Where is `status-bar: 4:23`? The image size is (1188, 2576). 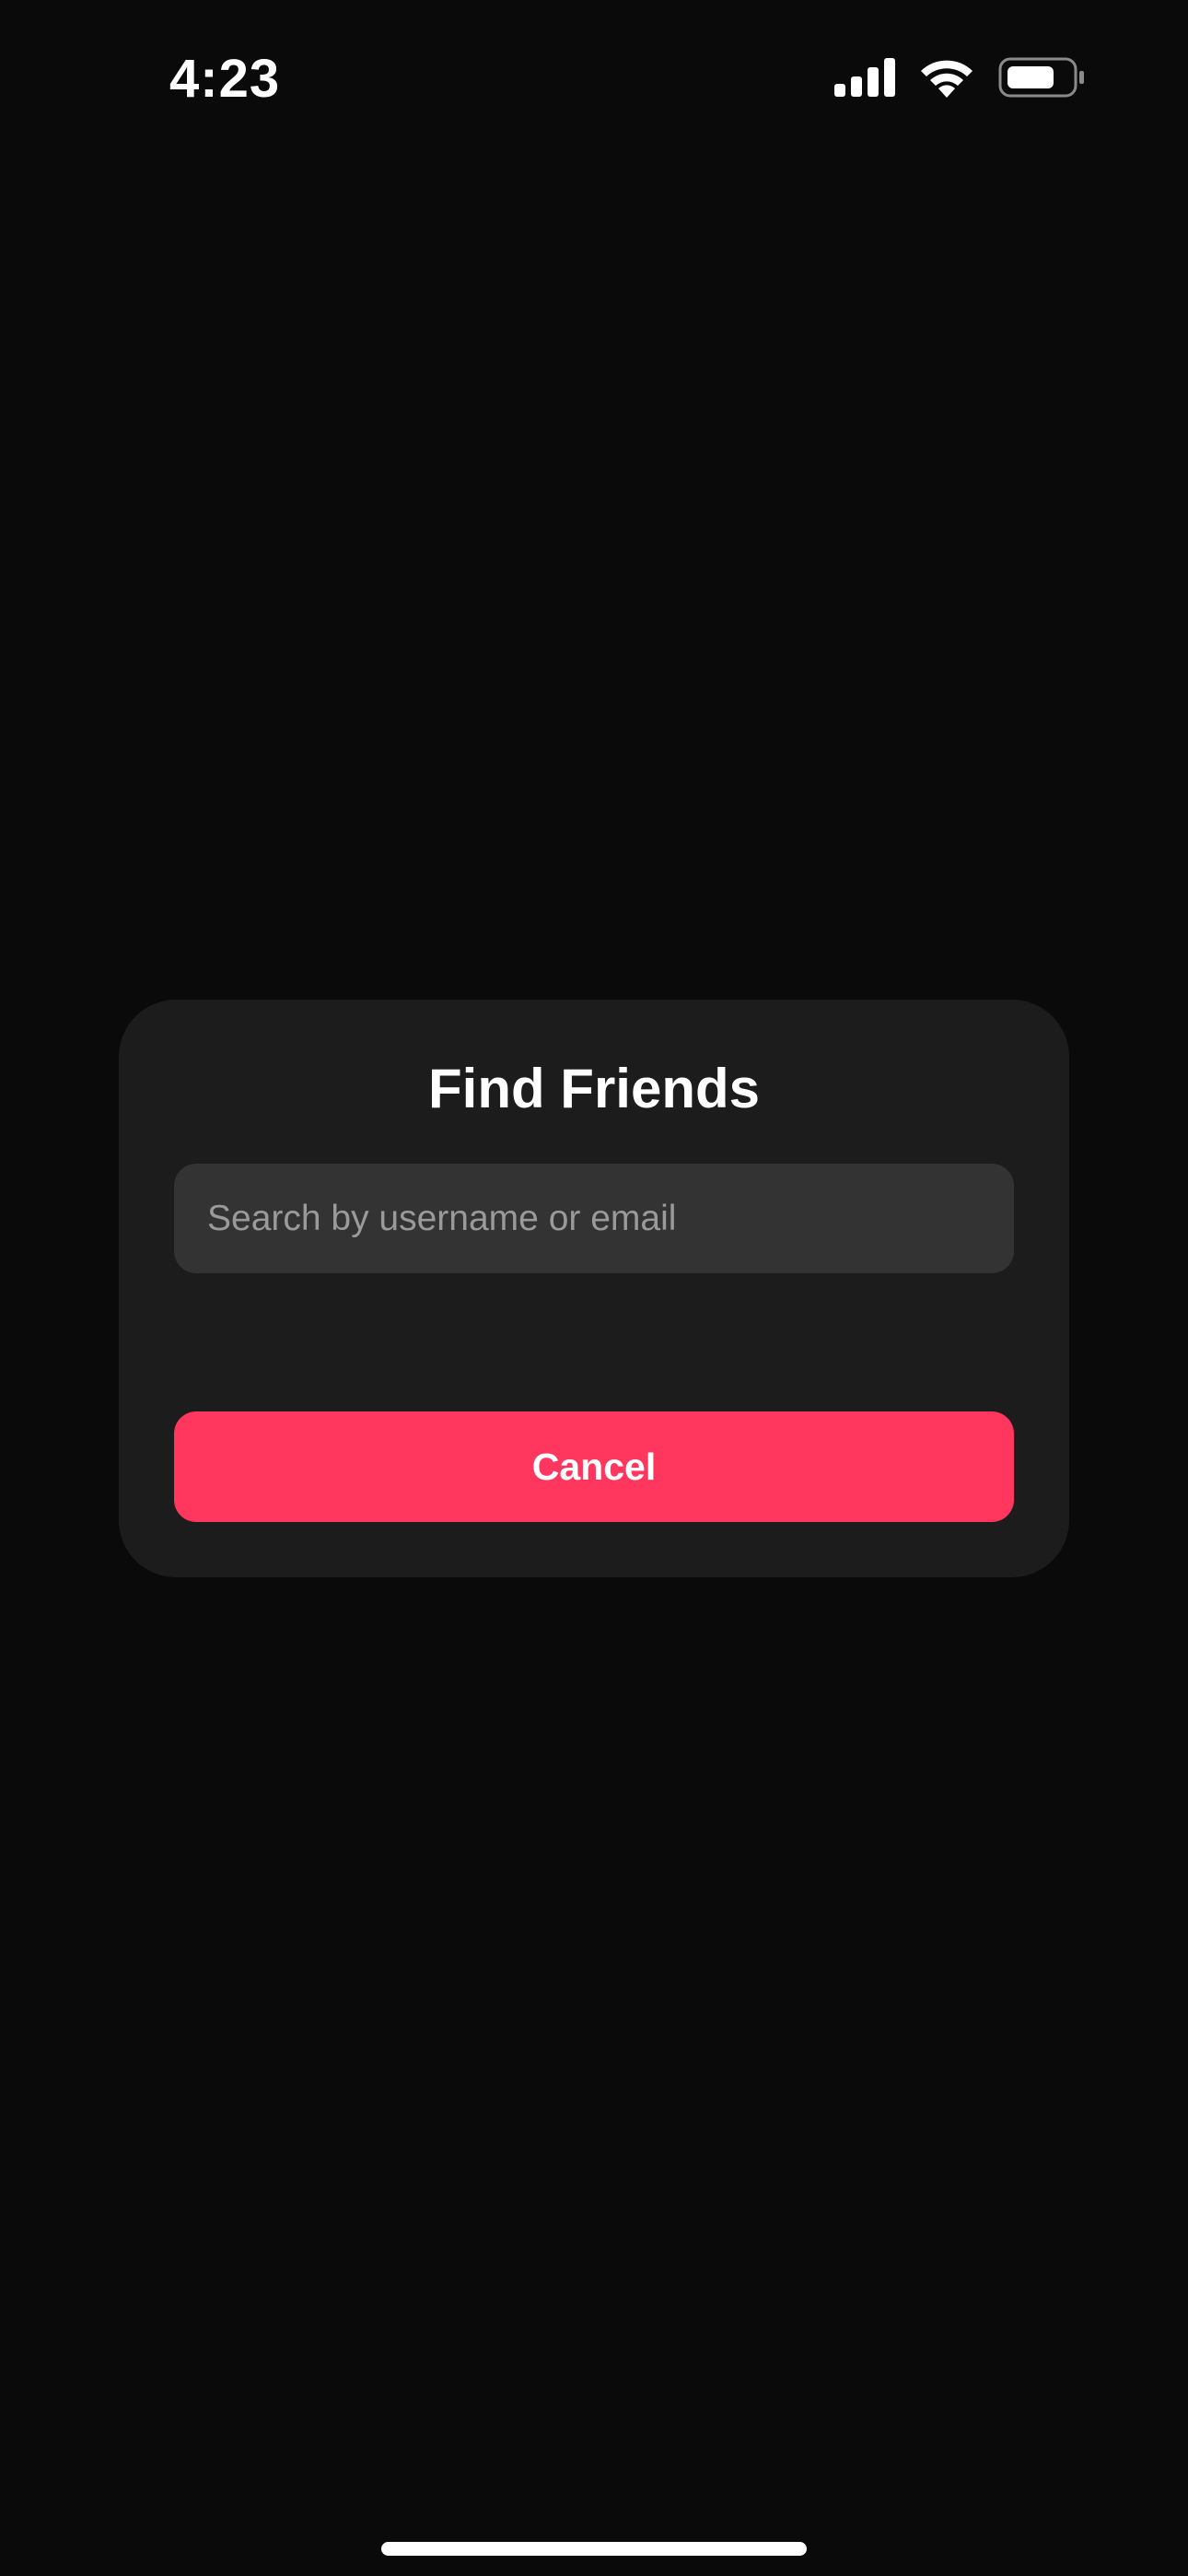 status-bar: 4:23 is located at coordinates (594, 80).